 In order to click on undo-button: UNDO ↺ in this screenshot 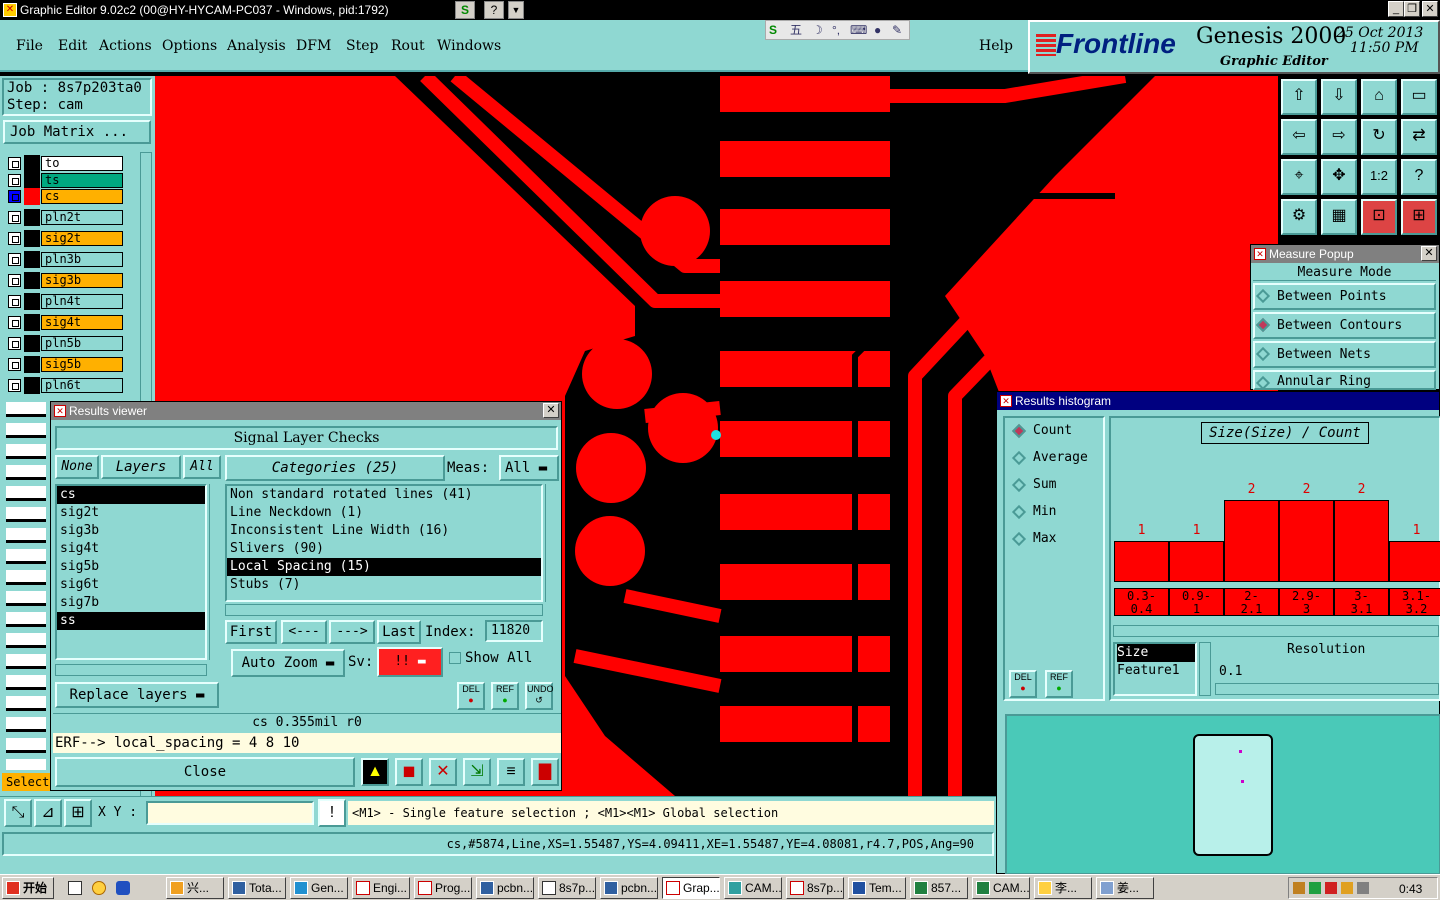, I will do `click(539, 696)`.